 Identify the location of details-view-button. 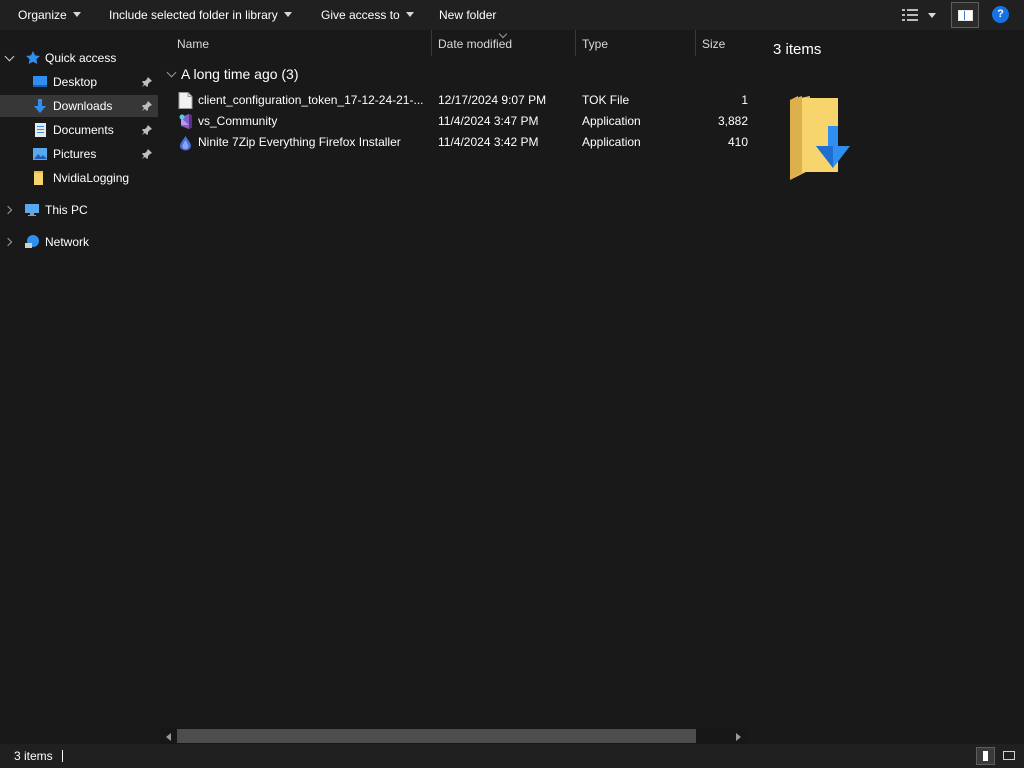
(985, 756).